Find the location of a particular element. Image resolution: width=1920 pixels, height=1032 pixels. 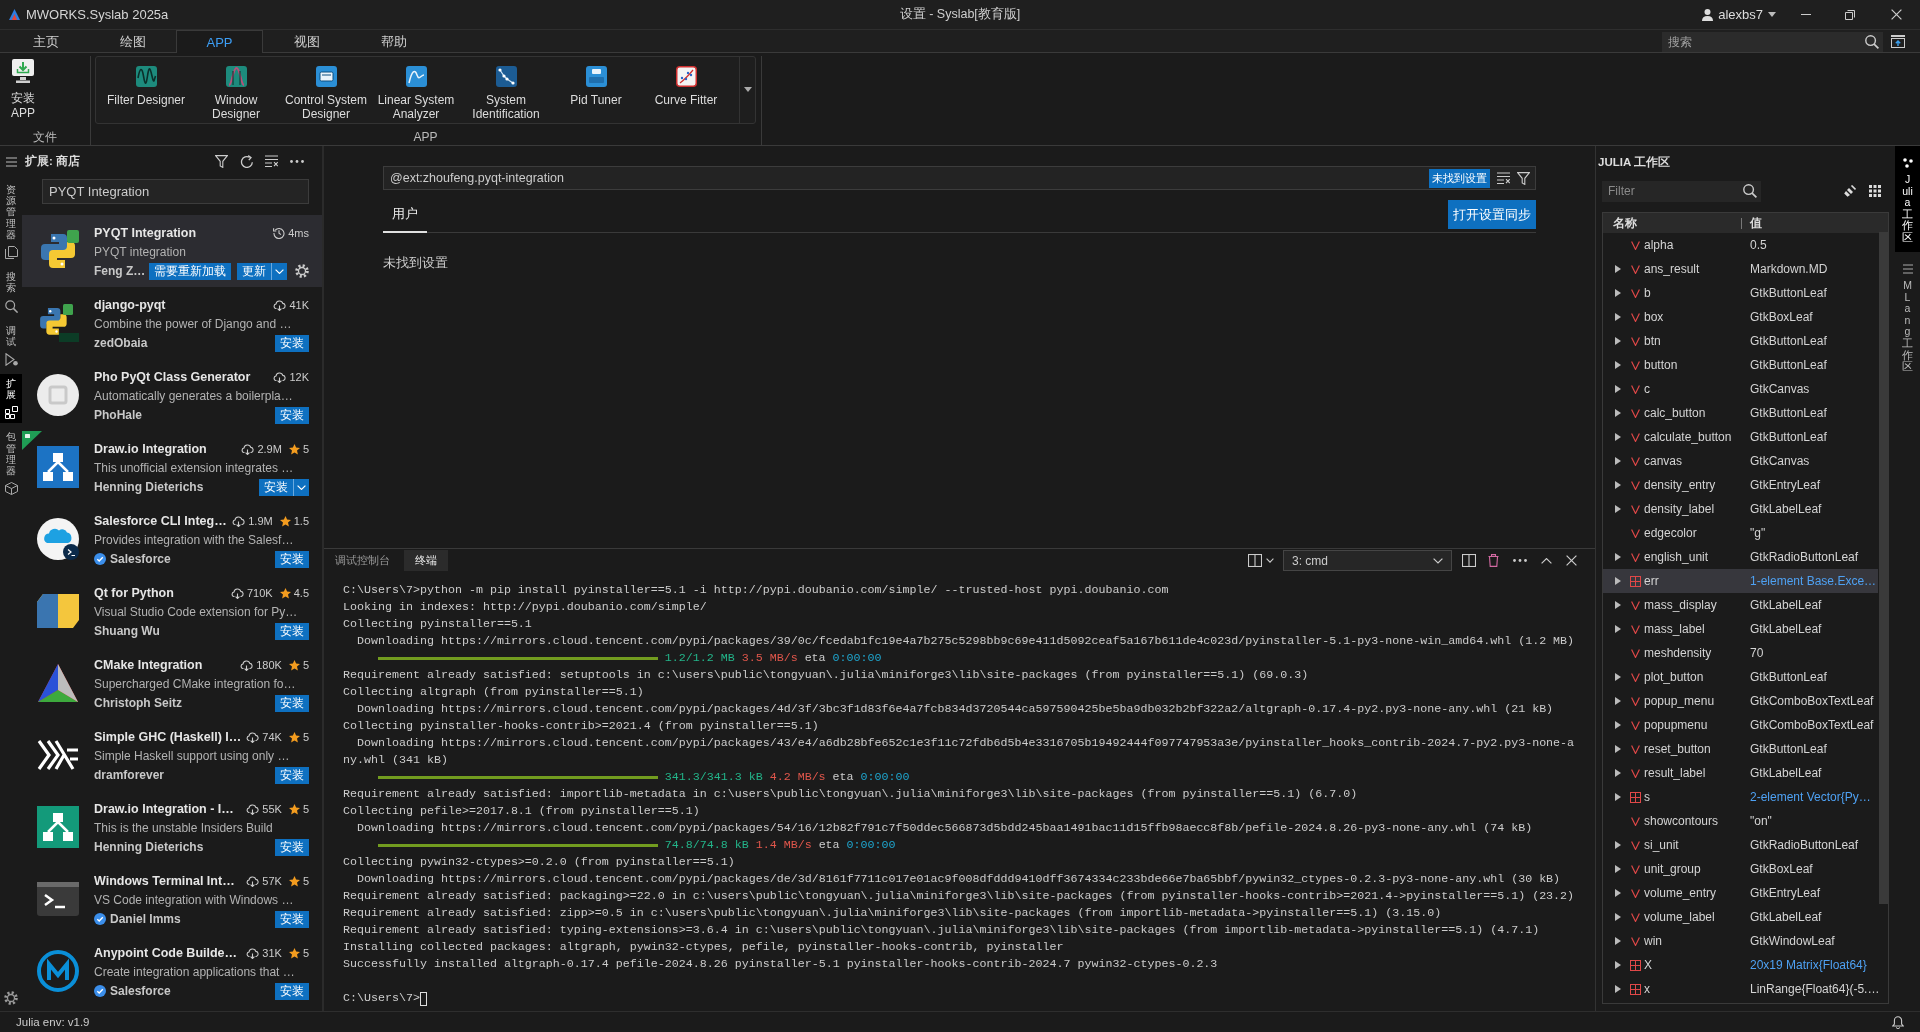

extension-search-field: PYQT Integration is located at coordinates (175, 191).